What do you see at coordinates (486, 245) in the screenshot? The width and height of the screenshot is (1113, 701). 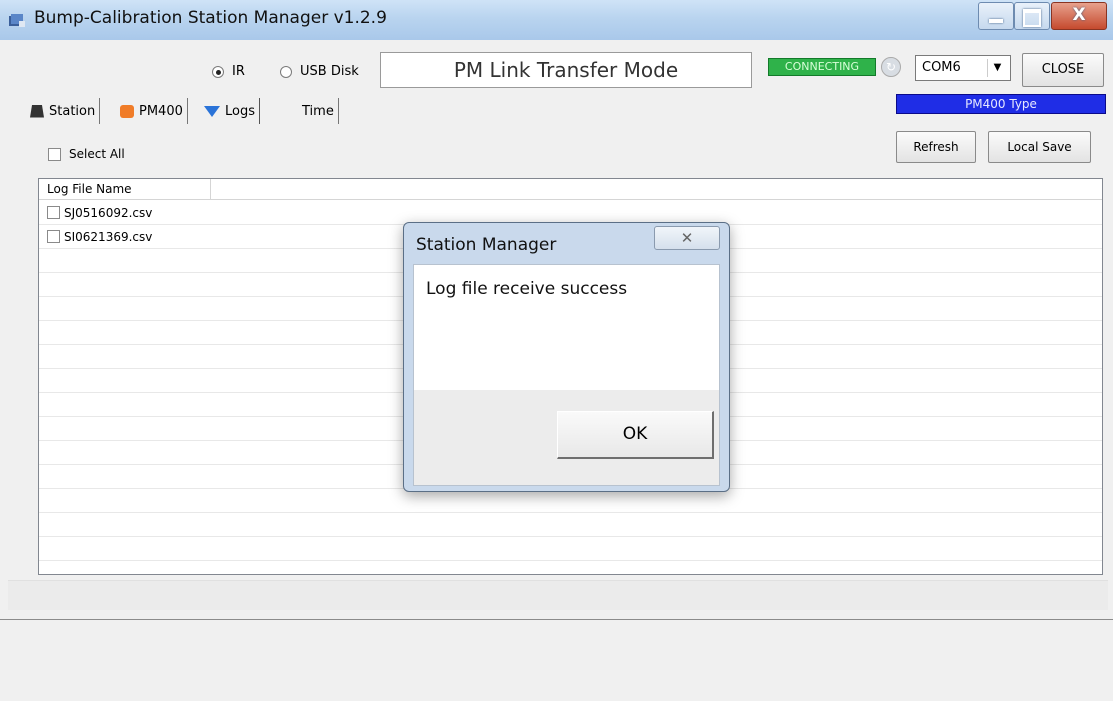 I see `dialog-title: Station Manager` at bounding box center [486, 245].